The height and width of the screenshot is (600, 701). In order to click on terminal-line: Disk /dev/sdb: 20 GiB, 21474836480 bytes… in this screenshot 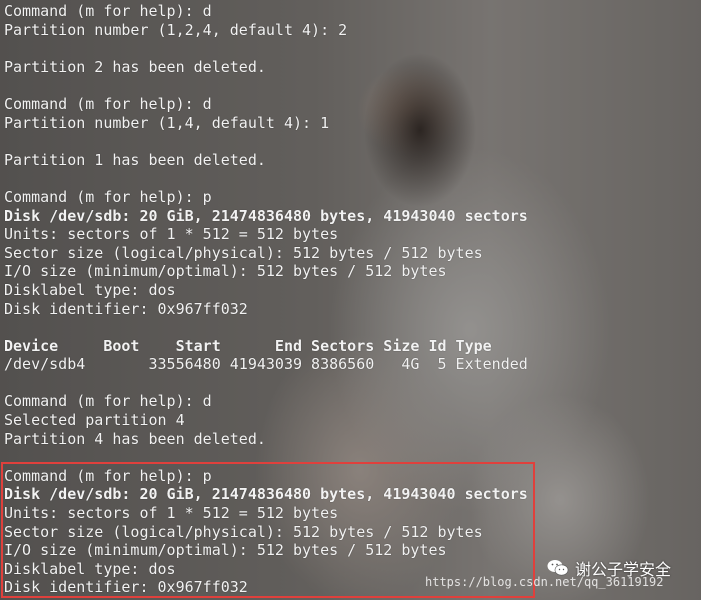, I will do `click(266, 215)`.